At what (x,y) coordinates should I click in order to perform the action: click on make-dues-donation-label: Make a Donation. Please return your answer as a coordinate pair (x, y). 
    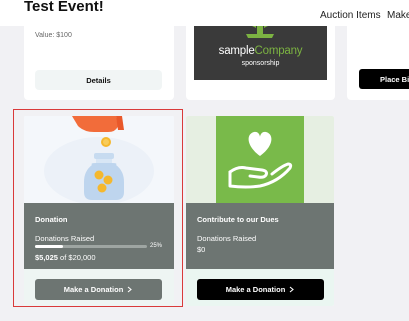
    Looking at the image, I should click on (255, 289).